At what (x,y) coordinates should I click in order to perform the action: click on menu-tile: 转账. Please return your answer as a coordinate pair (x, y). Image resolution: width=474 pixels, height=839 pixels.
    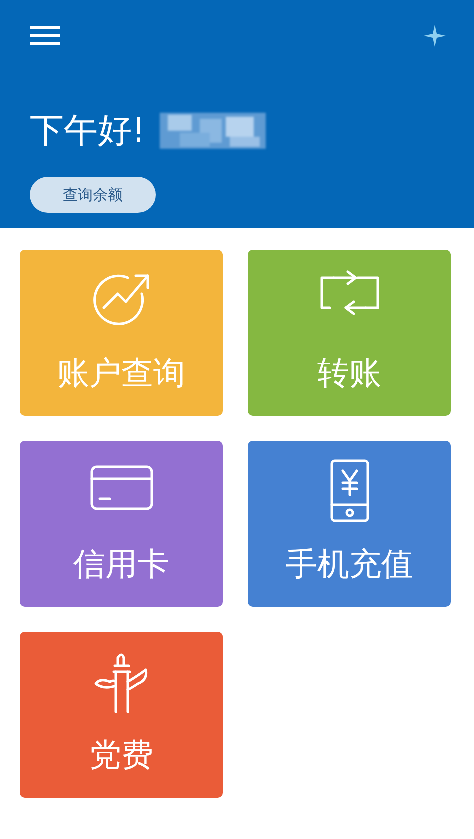
    Looking at the image, I should click on (349, 333).